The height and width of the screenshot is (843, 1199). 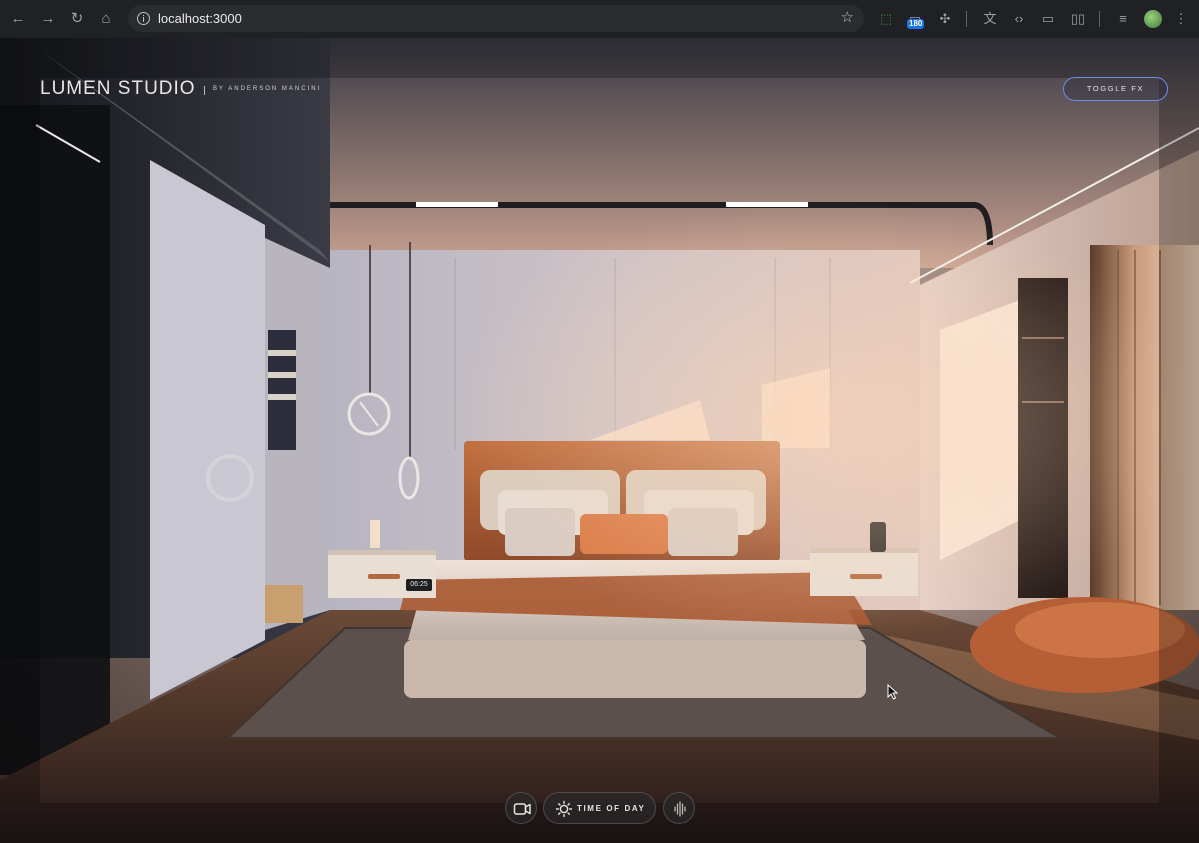 What do you see at coordinates (564, 809) in the screenshot?
I see `sun-icon` at bounding box center [564, 809].